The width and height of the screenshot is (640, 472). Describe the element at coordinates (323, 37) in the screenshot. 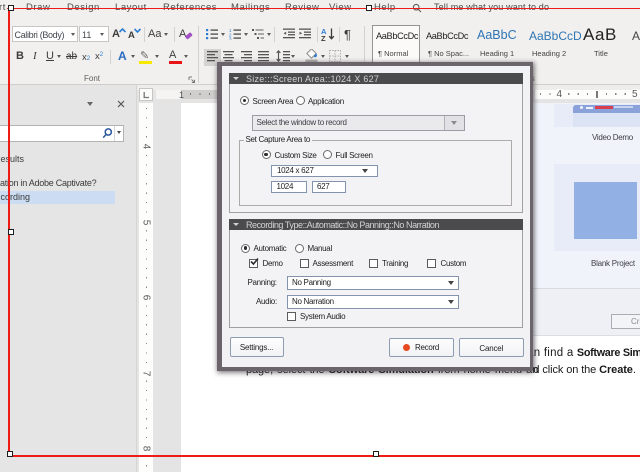

I see `svg-text: Z` at that location.